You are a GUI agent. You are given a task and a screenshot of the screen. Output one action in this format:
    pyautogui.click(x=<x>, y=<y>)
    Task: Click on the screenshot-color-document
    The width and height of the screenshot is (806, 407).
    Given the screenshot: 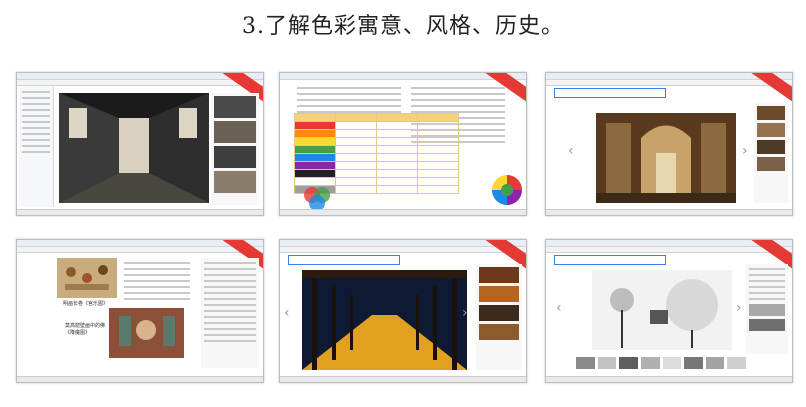 What is the action you would take?
    pyautogui.click(x=403, y=144)
    